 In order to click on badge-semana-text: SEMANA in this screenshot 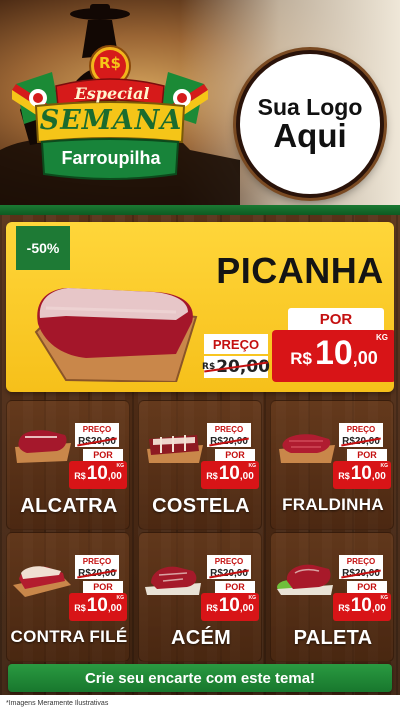, I will do `click(111, 120)`.